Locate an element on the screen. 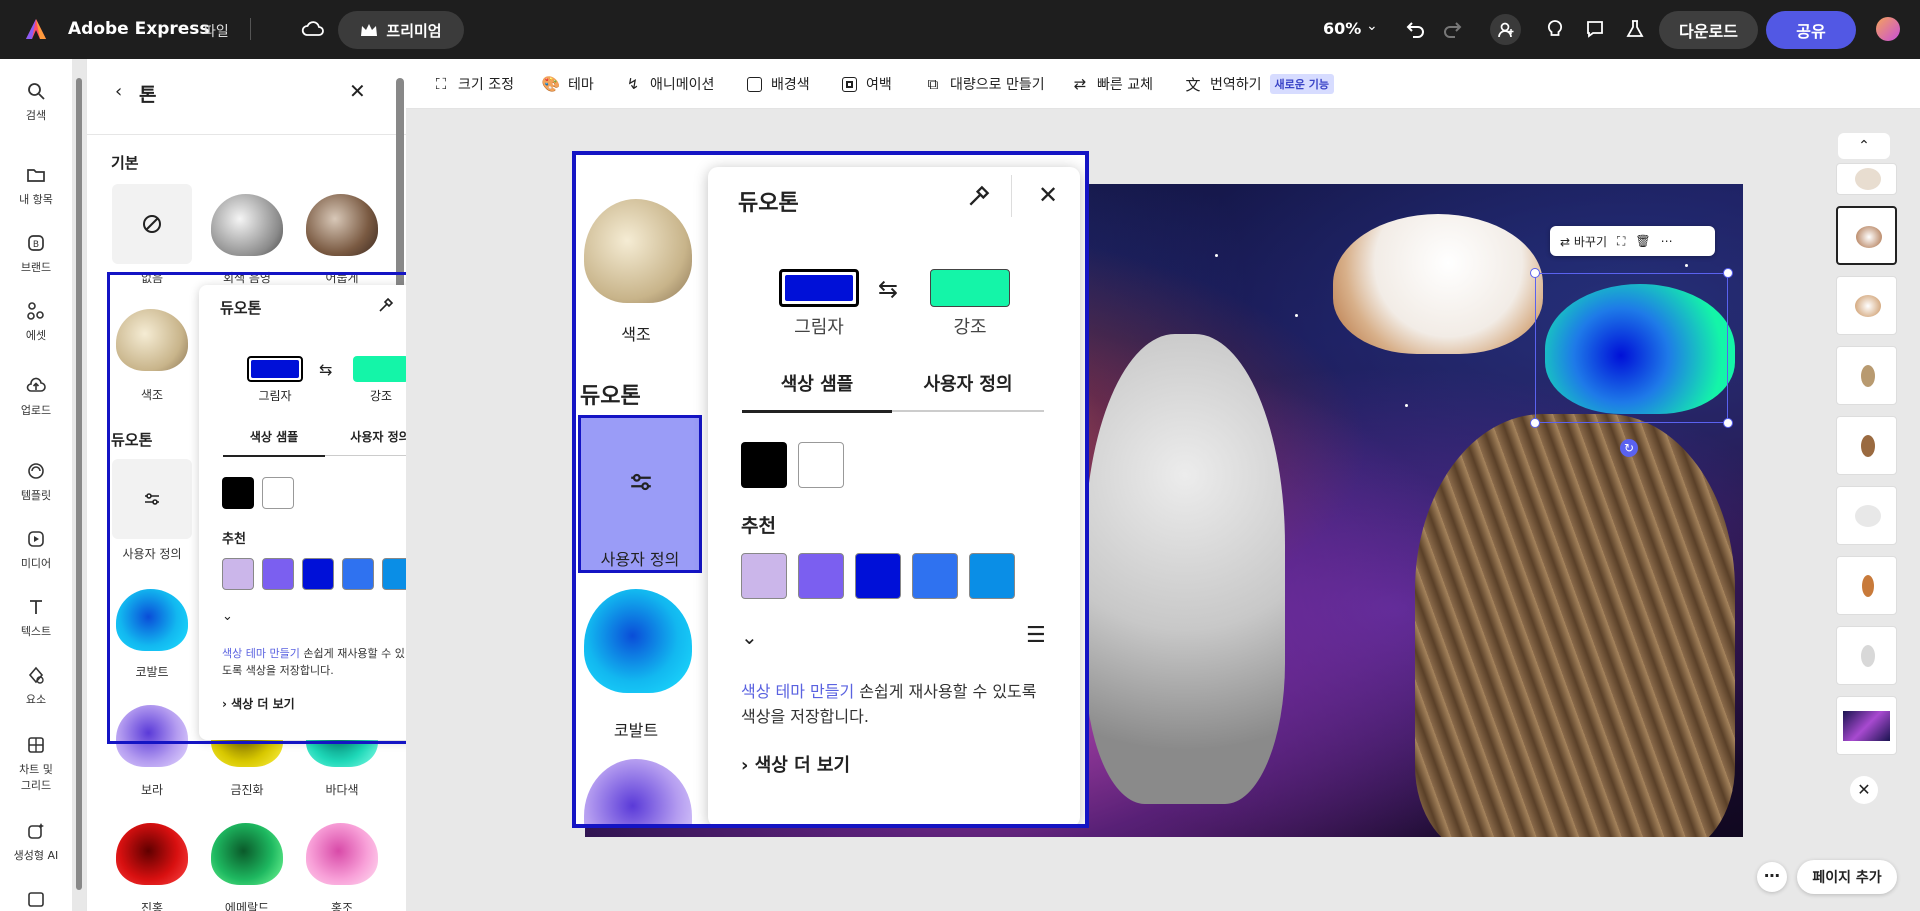 The height and width of the screenshot is (911, 1920). duotone-emerald-tile is located at coordinates (247, 853).